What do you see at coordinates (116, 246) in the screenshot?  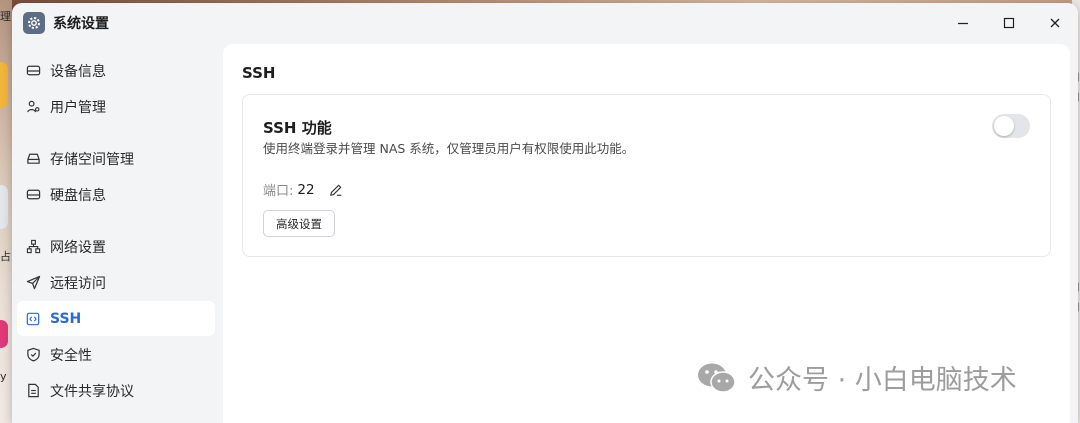 I see `sidebar-item-network: 网络设置` at bounding box center [116, 246].